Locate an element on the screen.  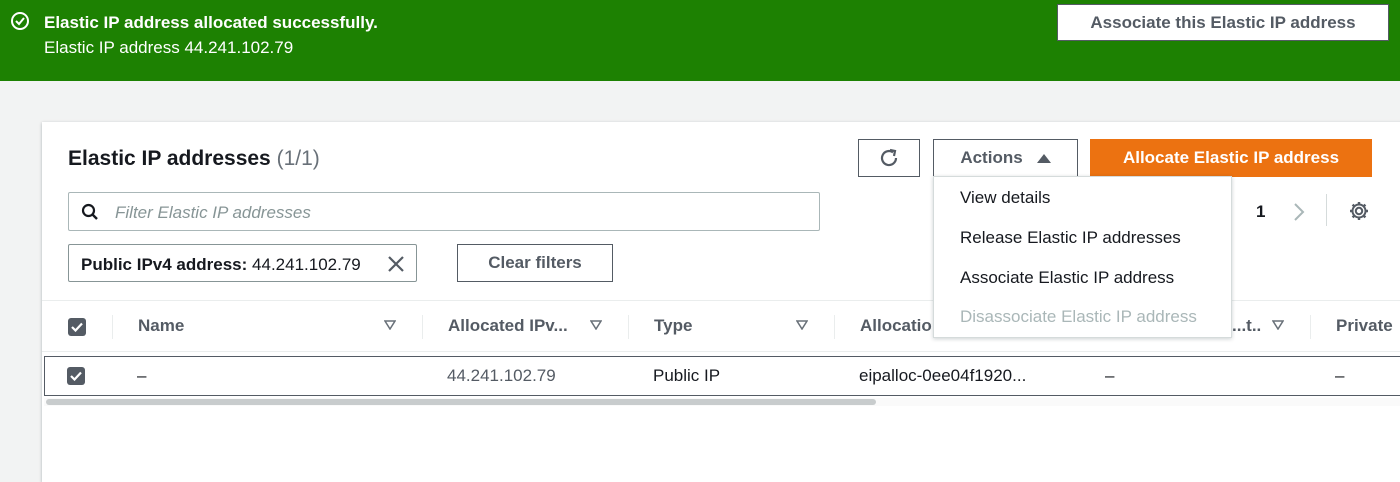
menu-item-disassociate-ip: Disassociate Elastic IP address is located at coordinates (1078, 316).